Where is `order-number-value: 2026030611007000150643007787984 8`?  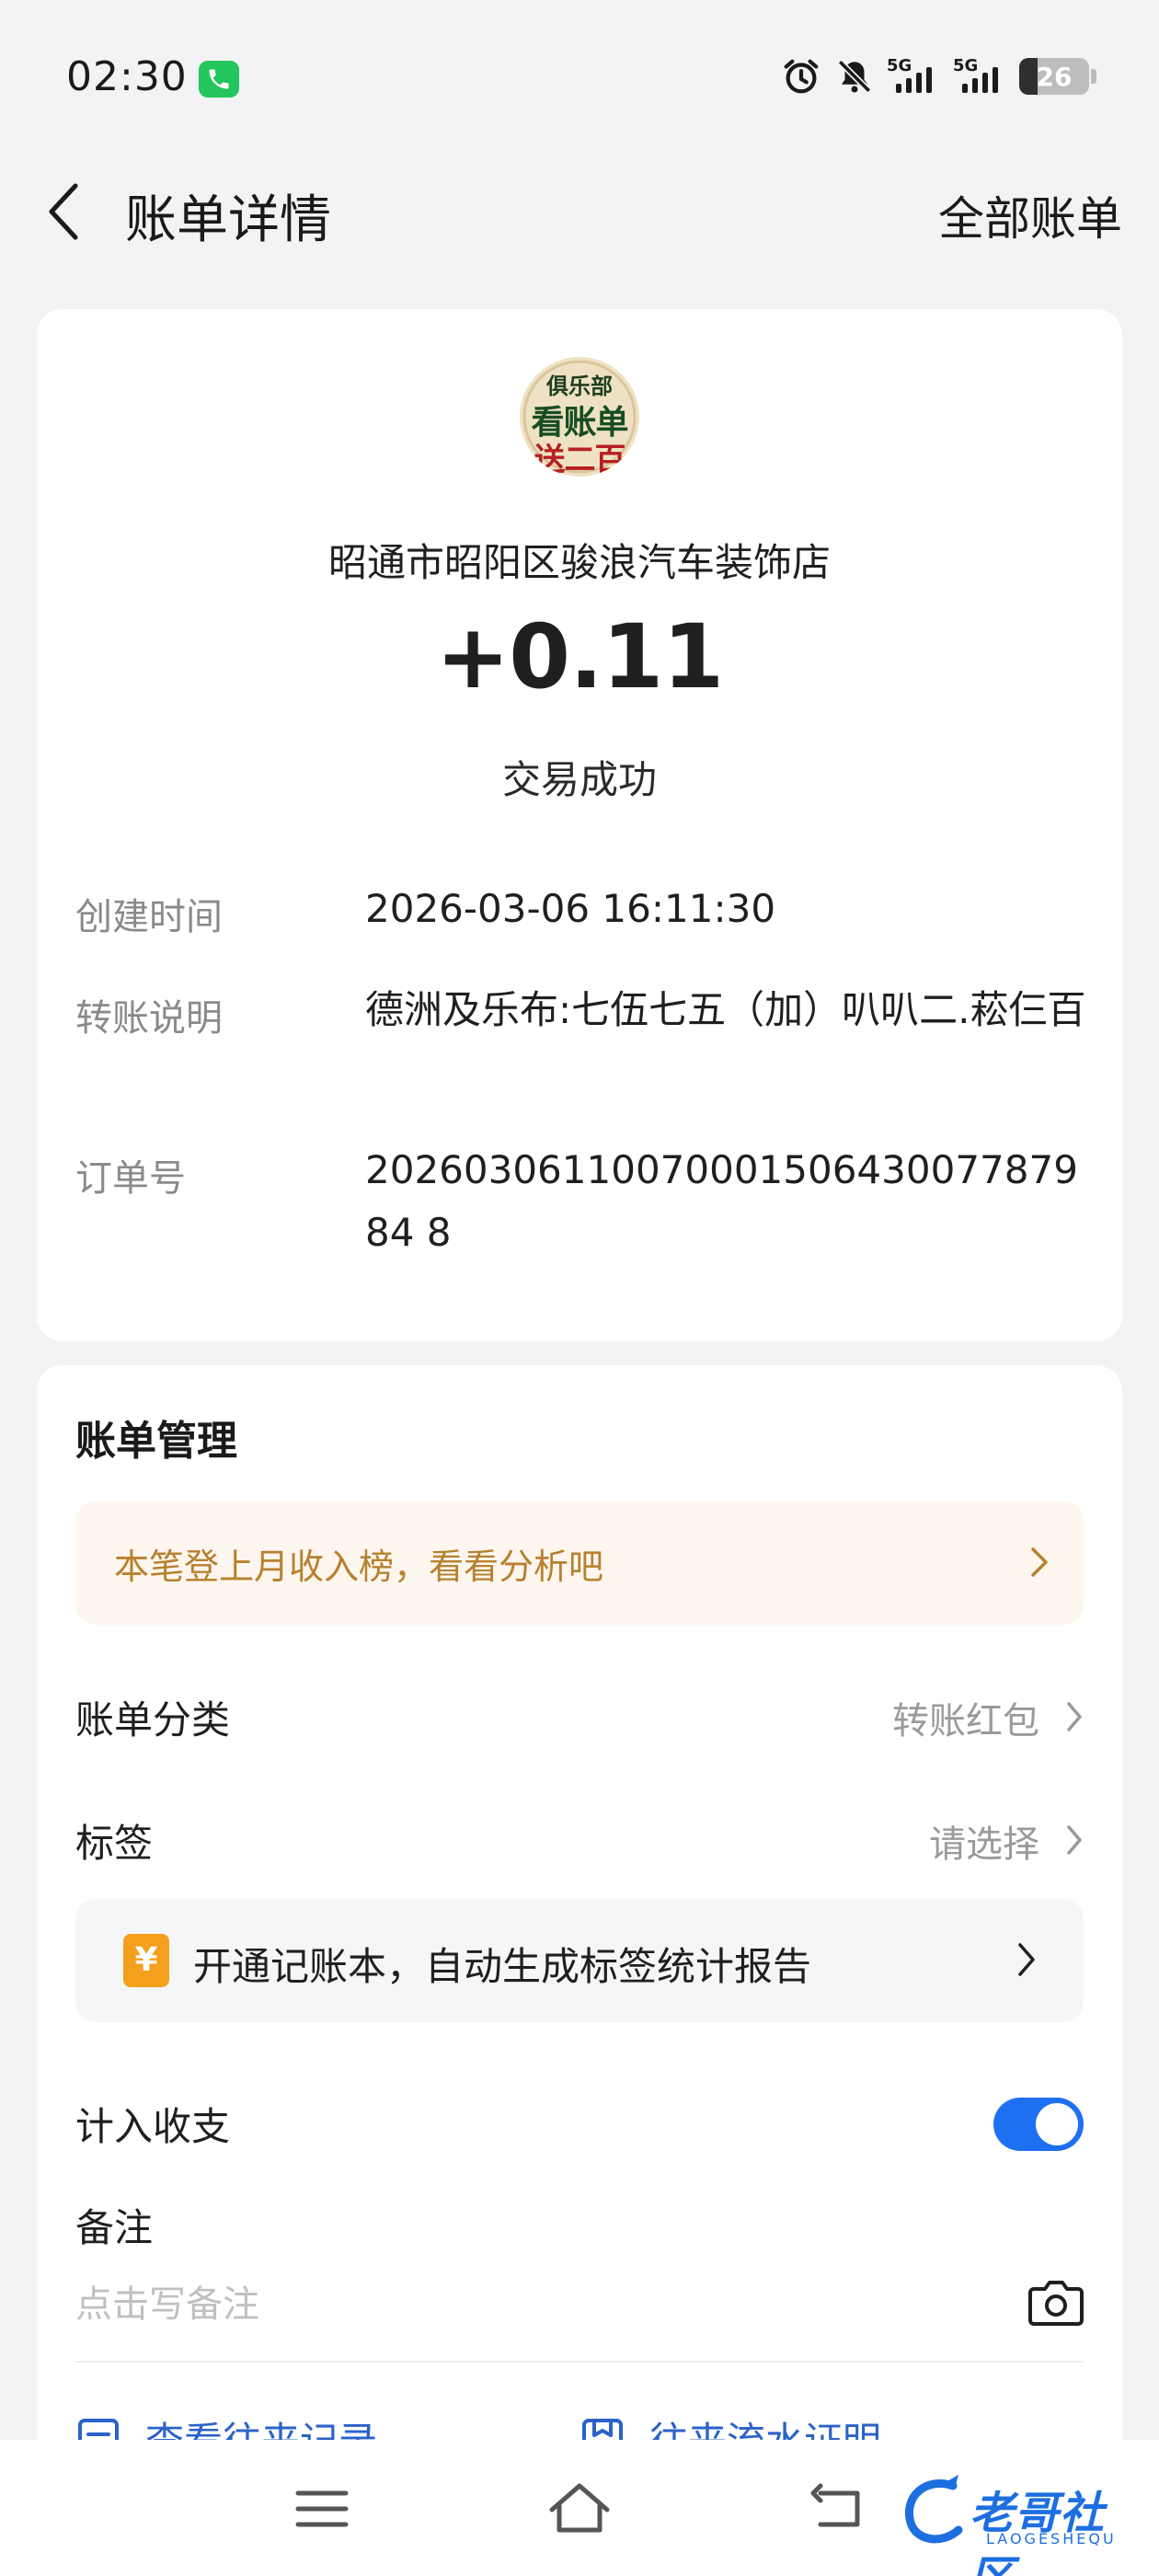
order-number-value: 2026030611007000150643007787984 8 is located at coordinates (721, 1201).